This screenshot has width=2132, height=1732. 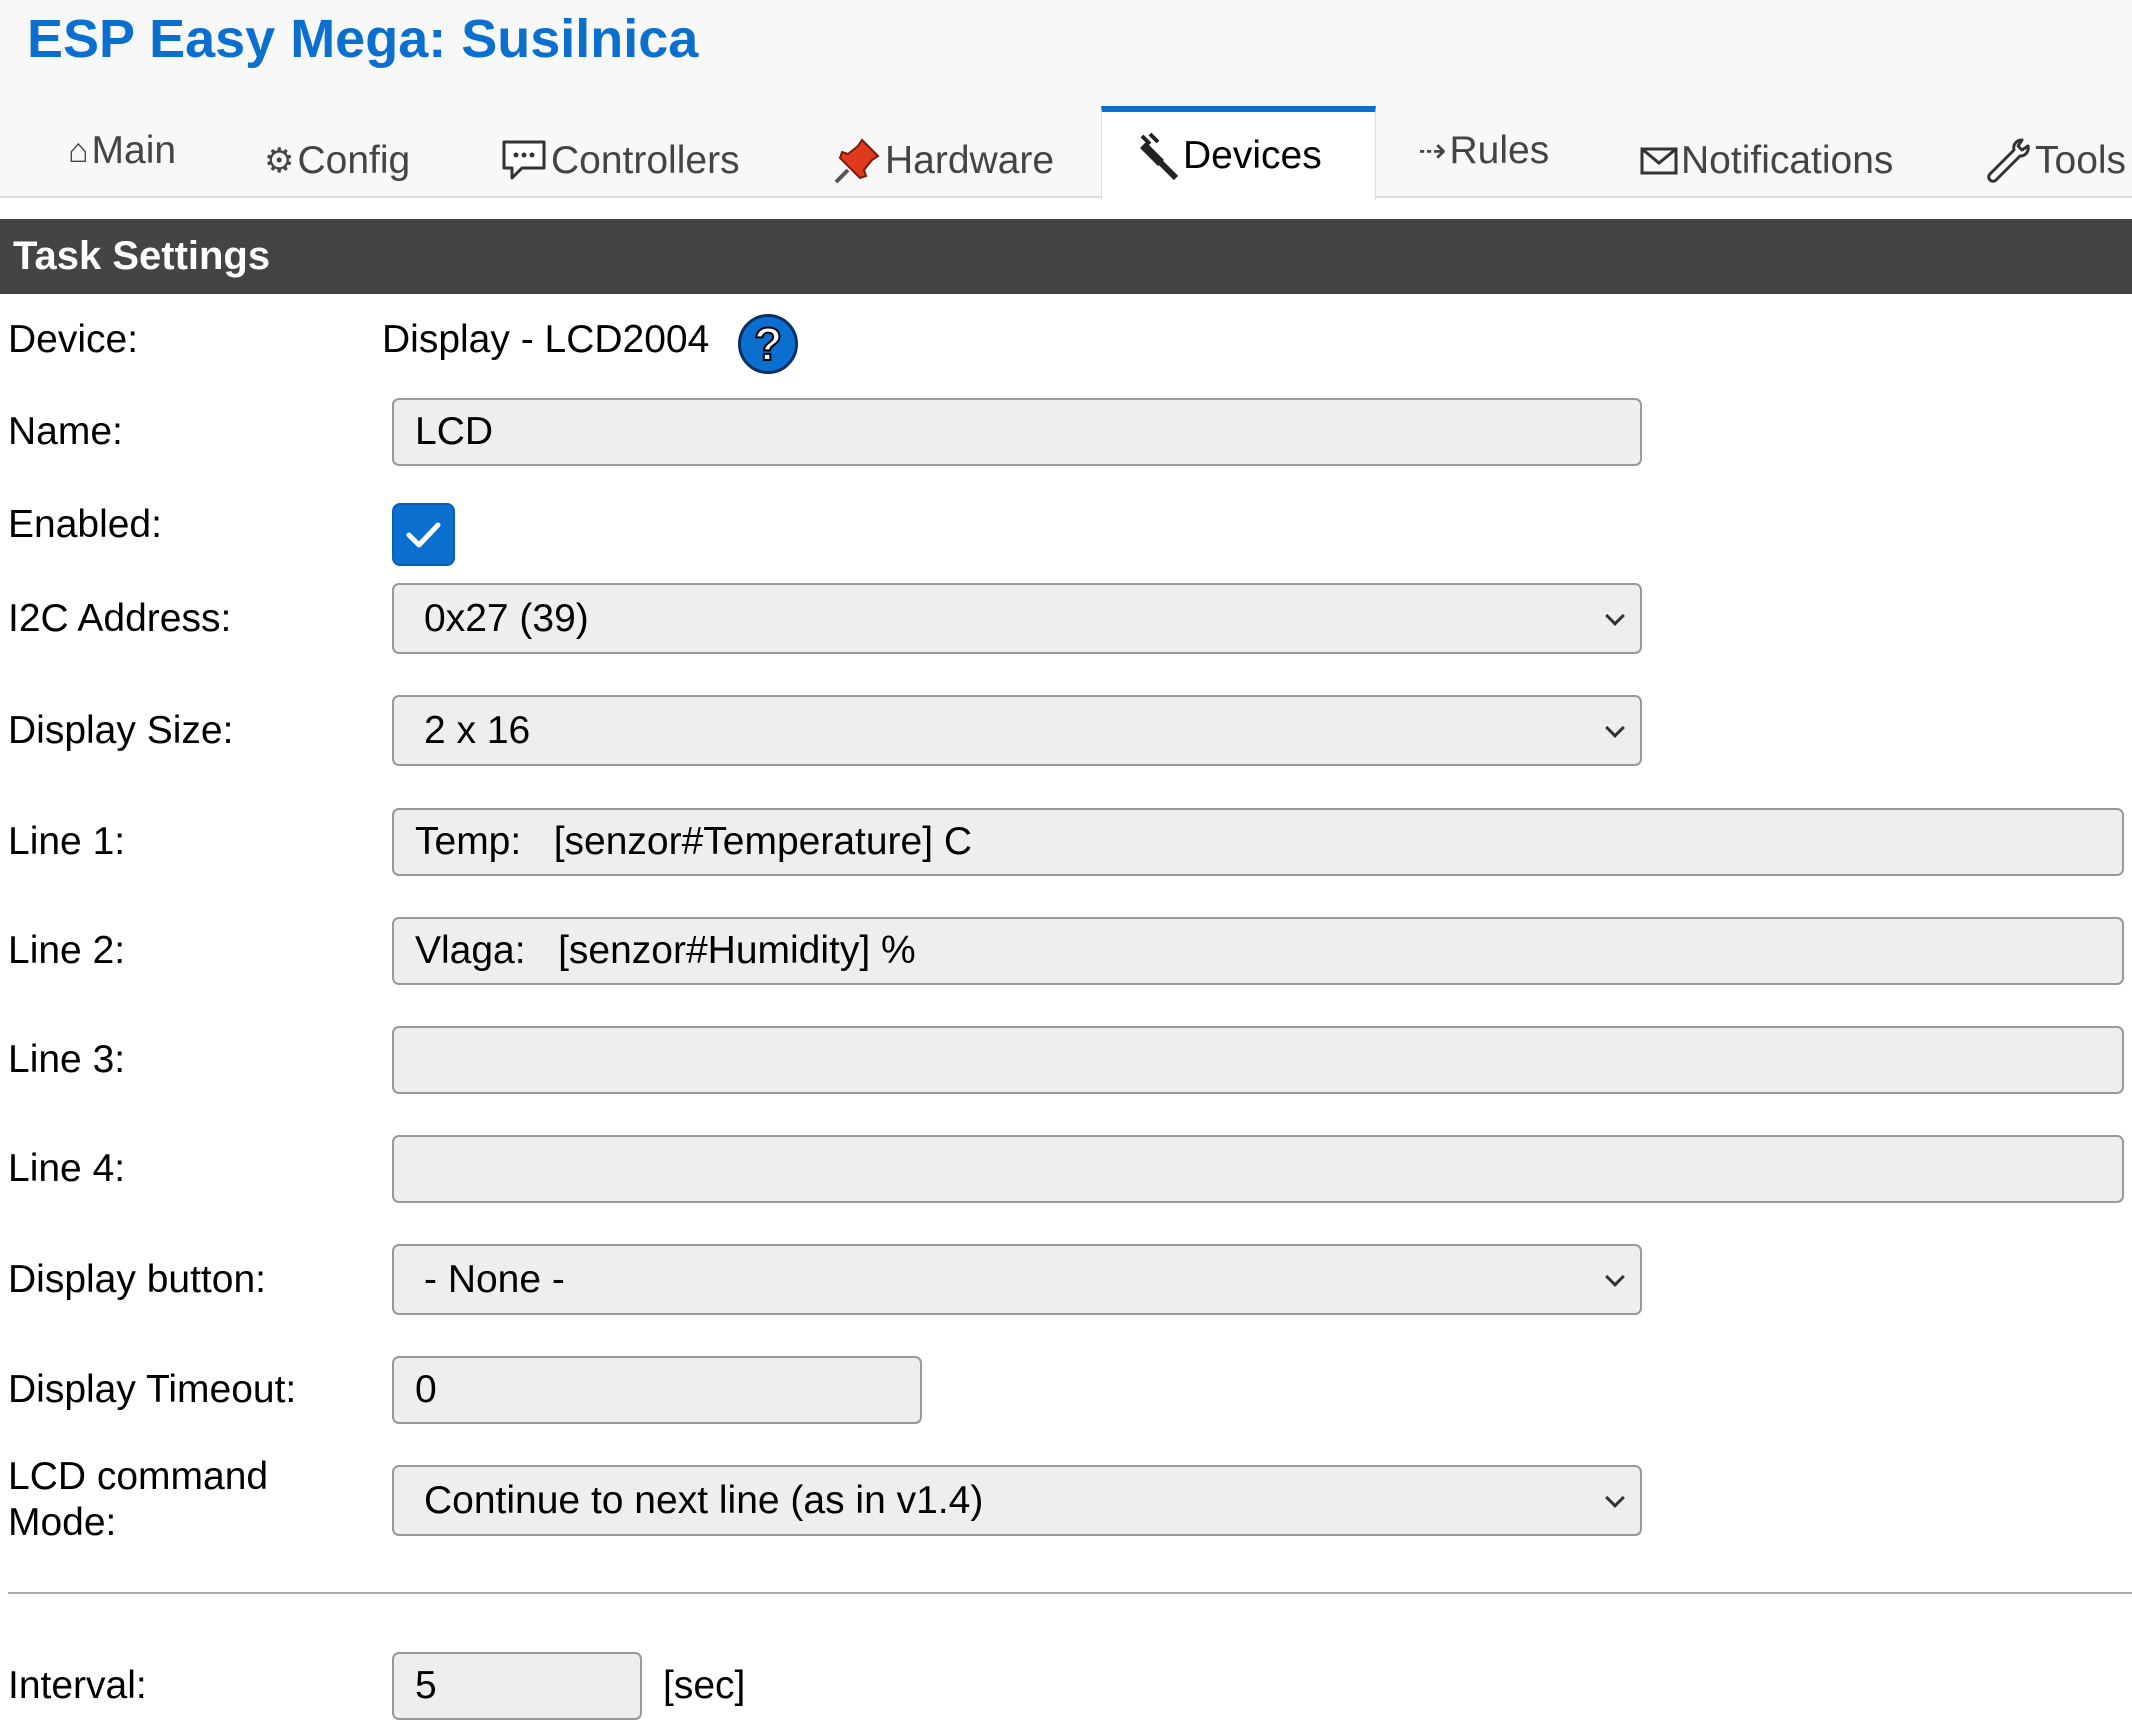 What do you see at coordinates (67, 841) in the screenshot?
I see `line1-label: Line 1:` at bounding box center [67, 841].